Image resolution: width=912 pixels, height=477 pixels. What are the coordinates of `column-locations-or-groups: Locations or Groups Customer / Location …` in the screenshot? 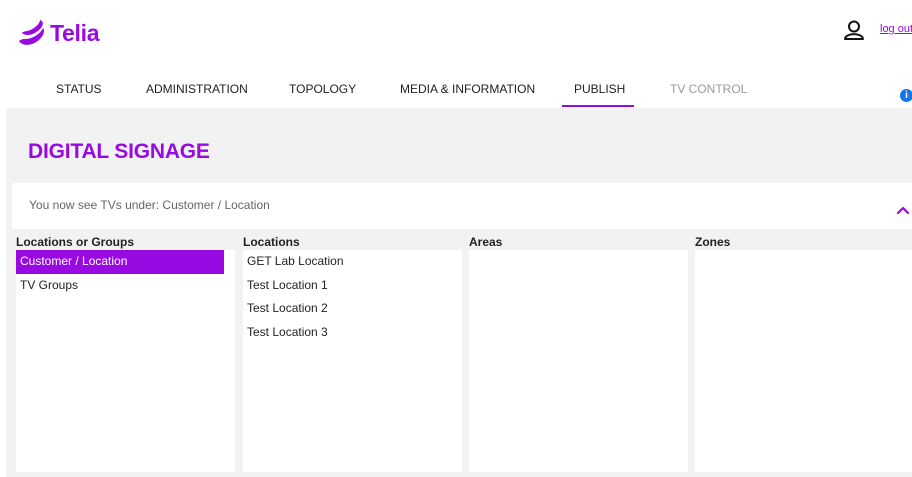 It's located at (125, 353).